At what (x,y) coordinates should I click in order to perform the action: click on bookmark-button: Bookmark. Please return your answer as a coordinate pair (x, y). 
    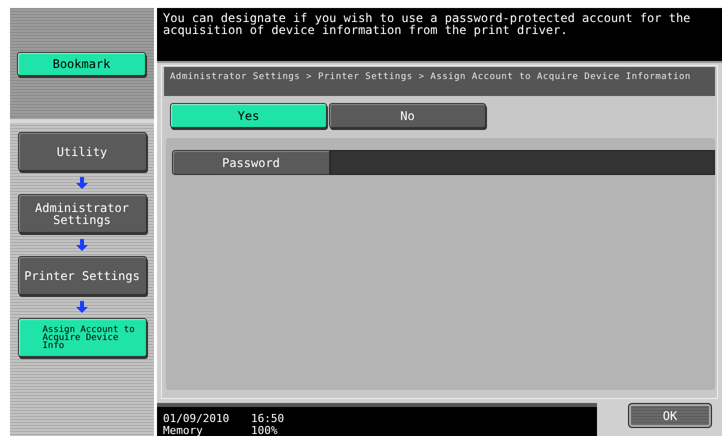
    Looking at the image, I should click on (81, 64).